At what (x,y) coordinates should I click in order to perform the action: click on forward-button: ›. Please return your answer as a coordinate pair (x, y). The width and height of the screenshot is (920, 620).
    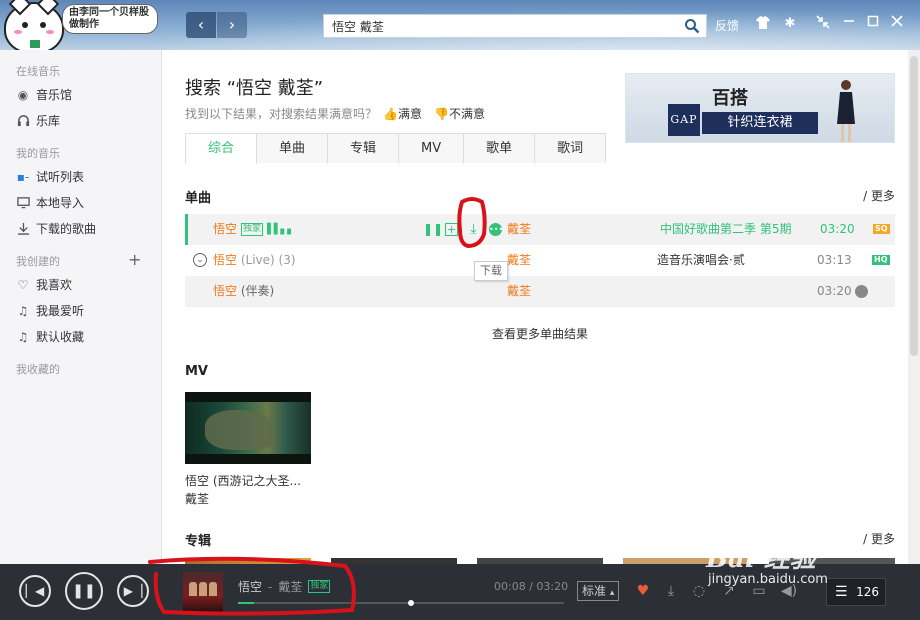
    Looking at the image, I should click on (232, 25).